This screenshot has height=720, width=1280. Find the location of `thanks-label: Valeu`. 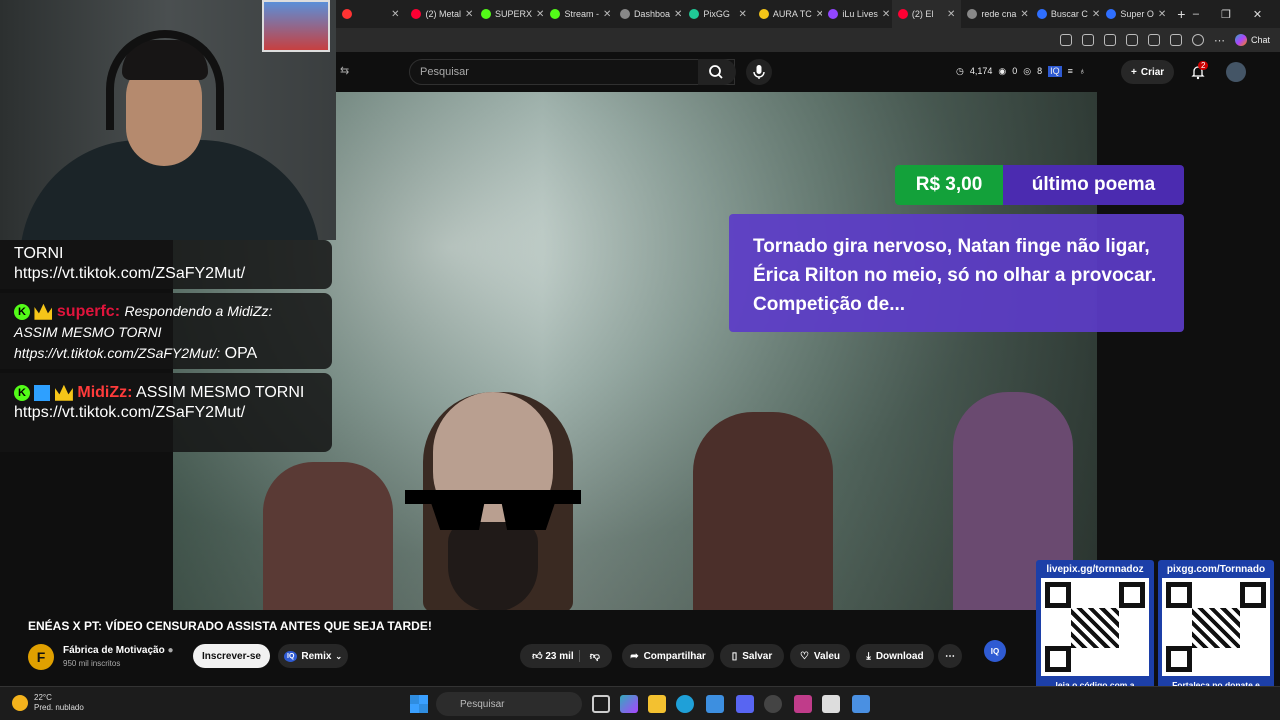

thanks-label: Valeu is located at coordinates (827, 656).